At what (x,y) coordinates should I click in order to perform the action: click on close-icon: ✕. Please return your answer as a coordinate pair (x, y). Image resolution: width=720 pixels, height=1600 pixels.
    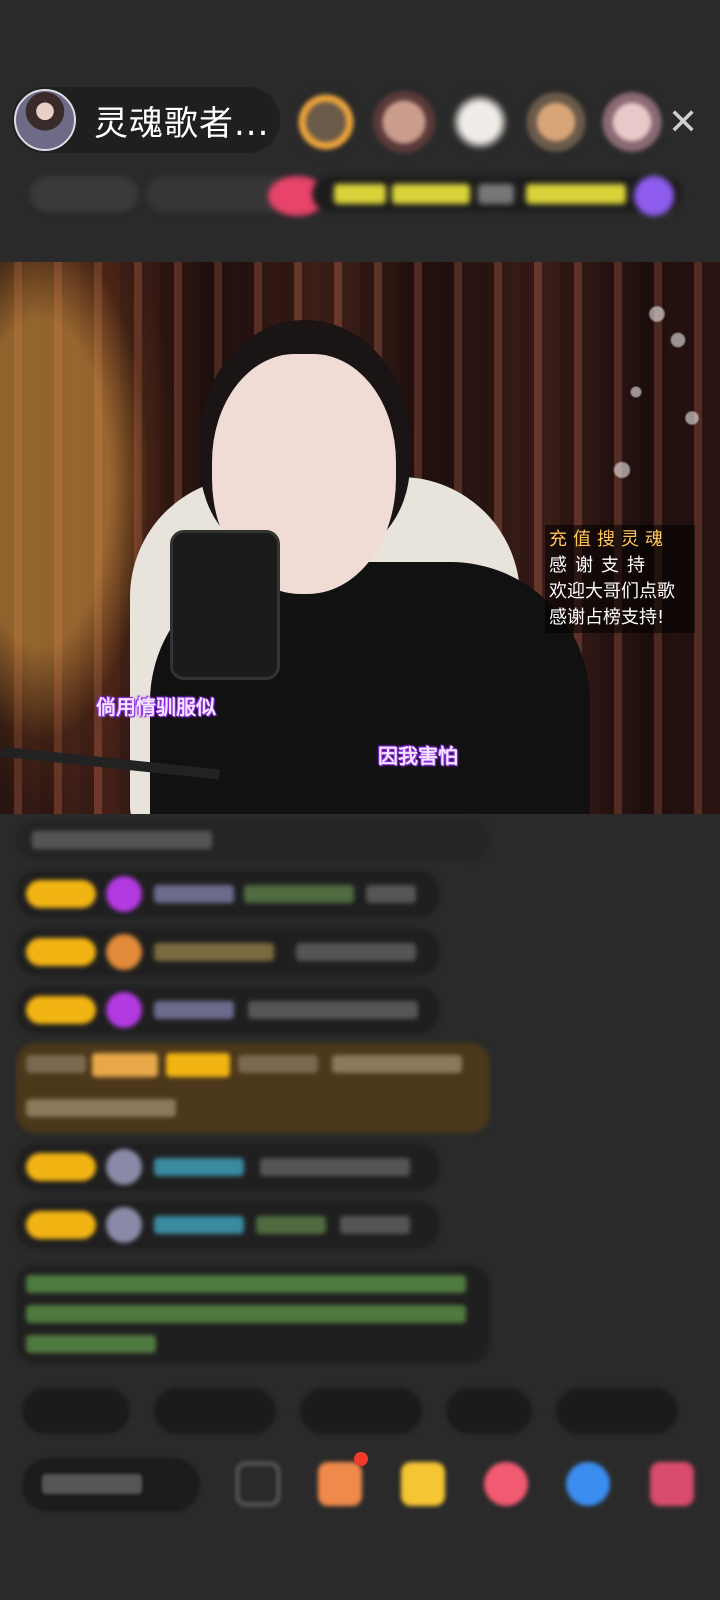
    Looking at the image, I should click on (683, 122).